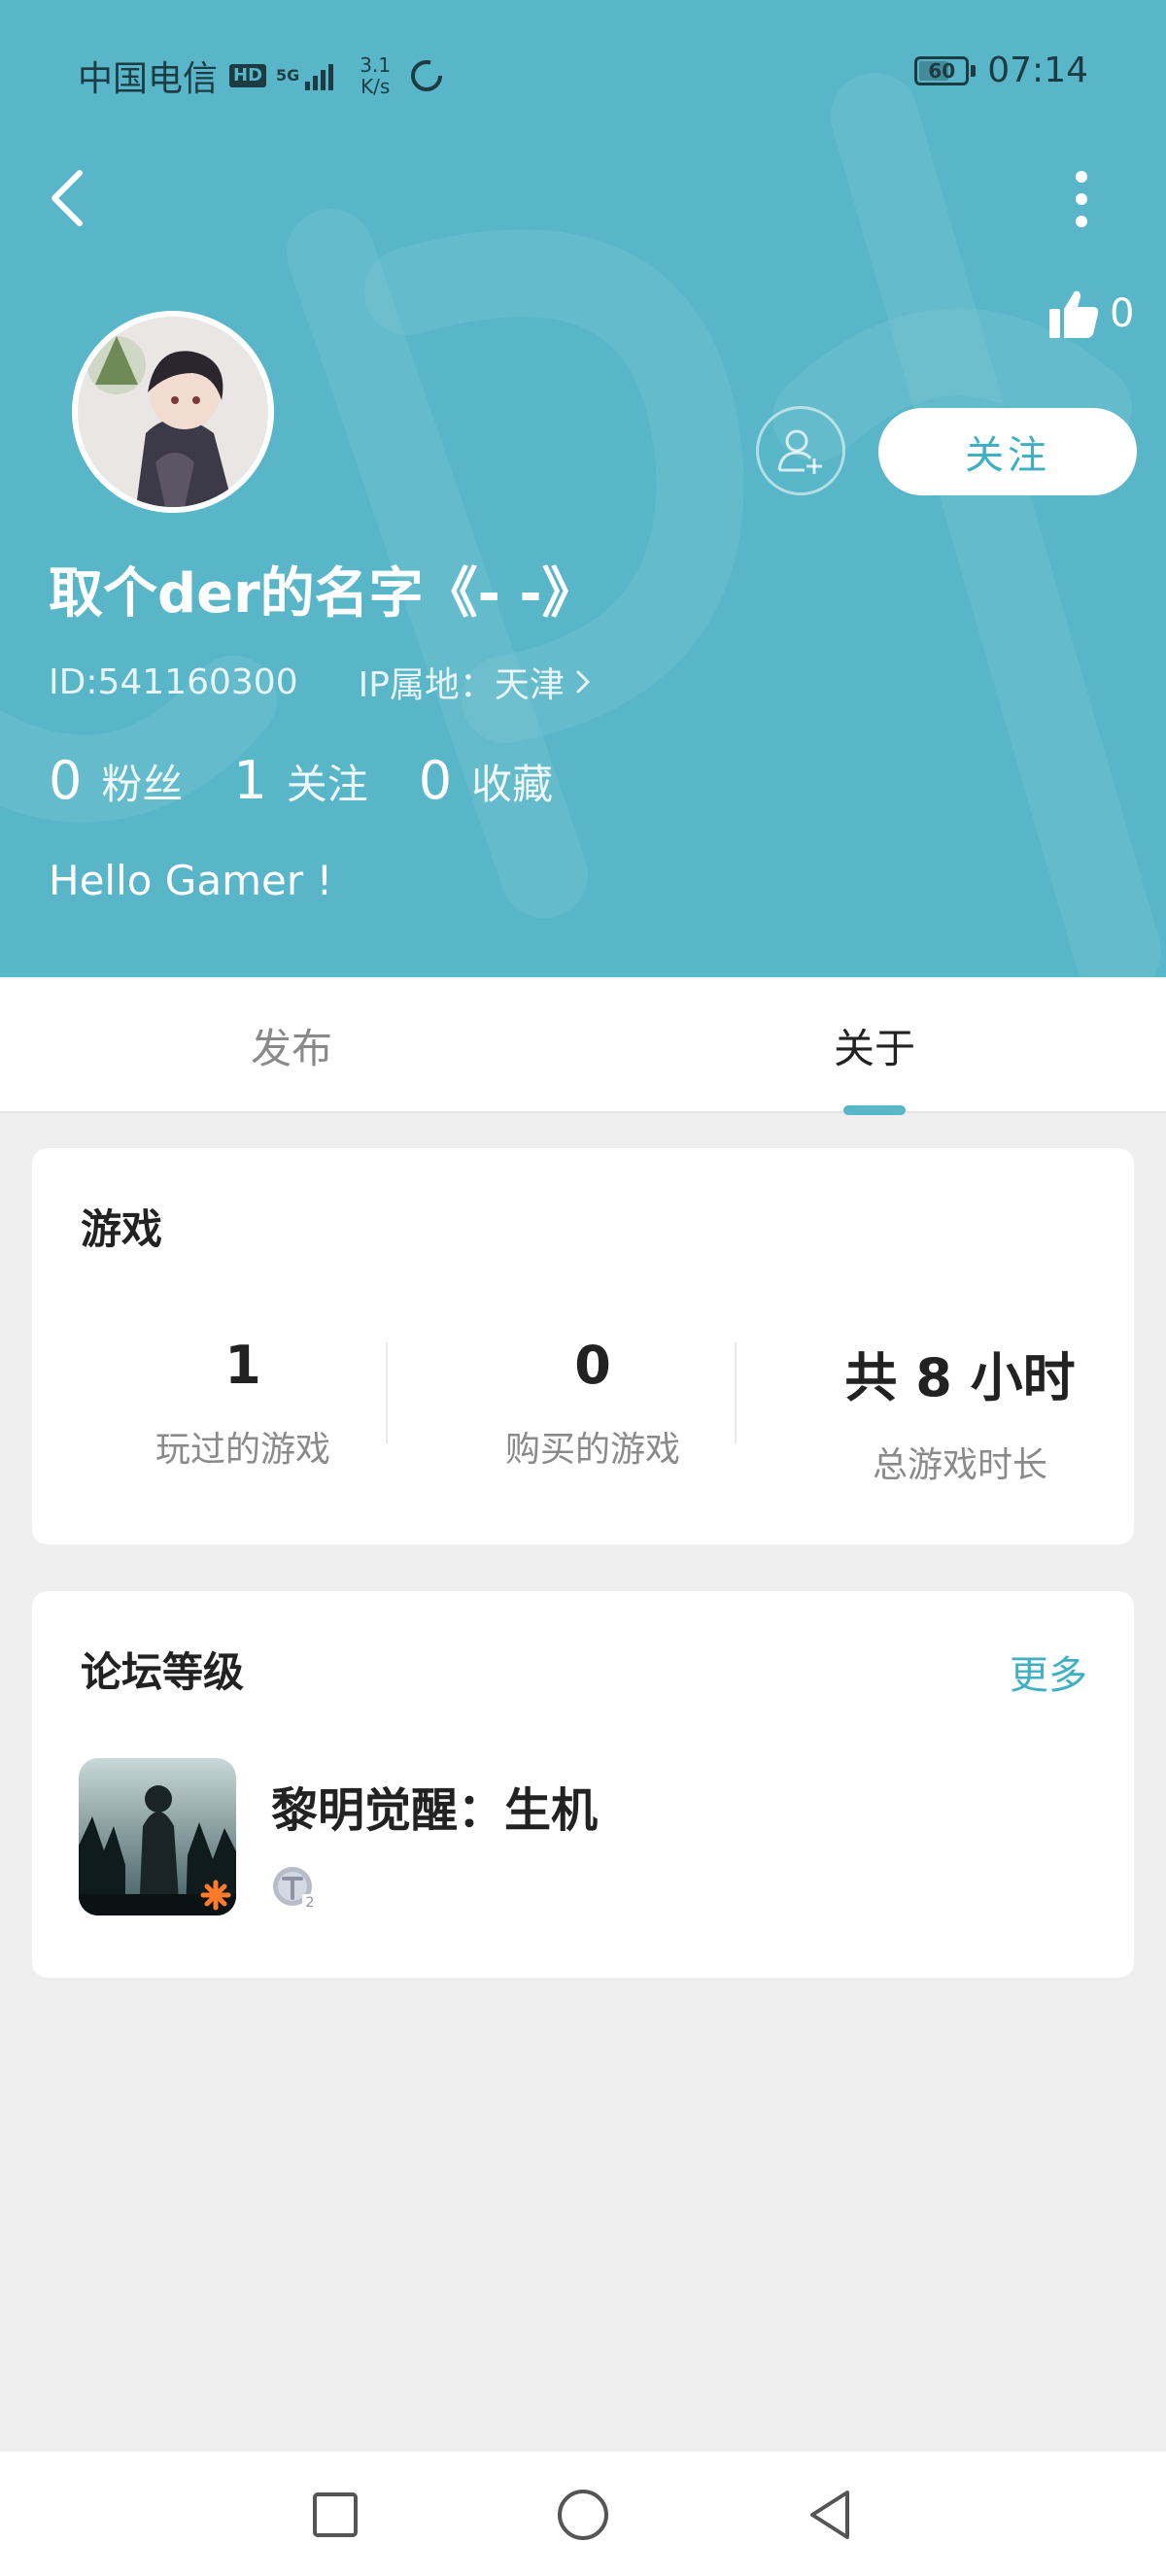  What do you see at coordinates (435, 1810) in the screenshot?
I see `game-name: 黎明觉醒：生机` at bounding box center [435, 1810].